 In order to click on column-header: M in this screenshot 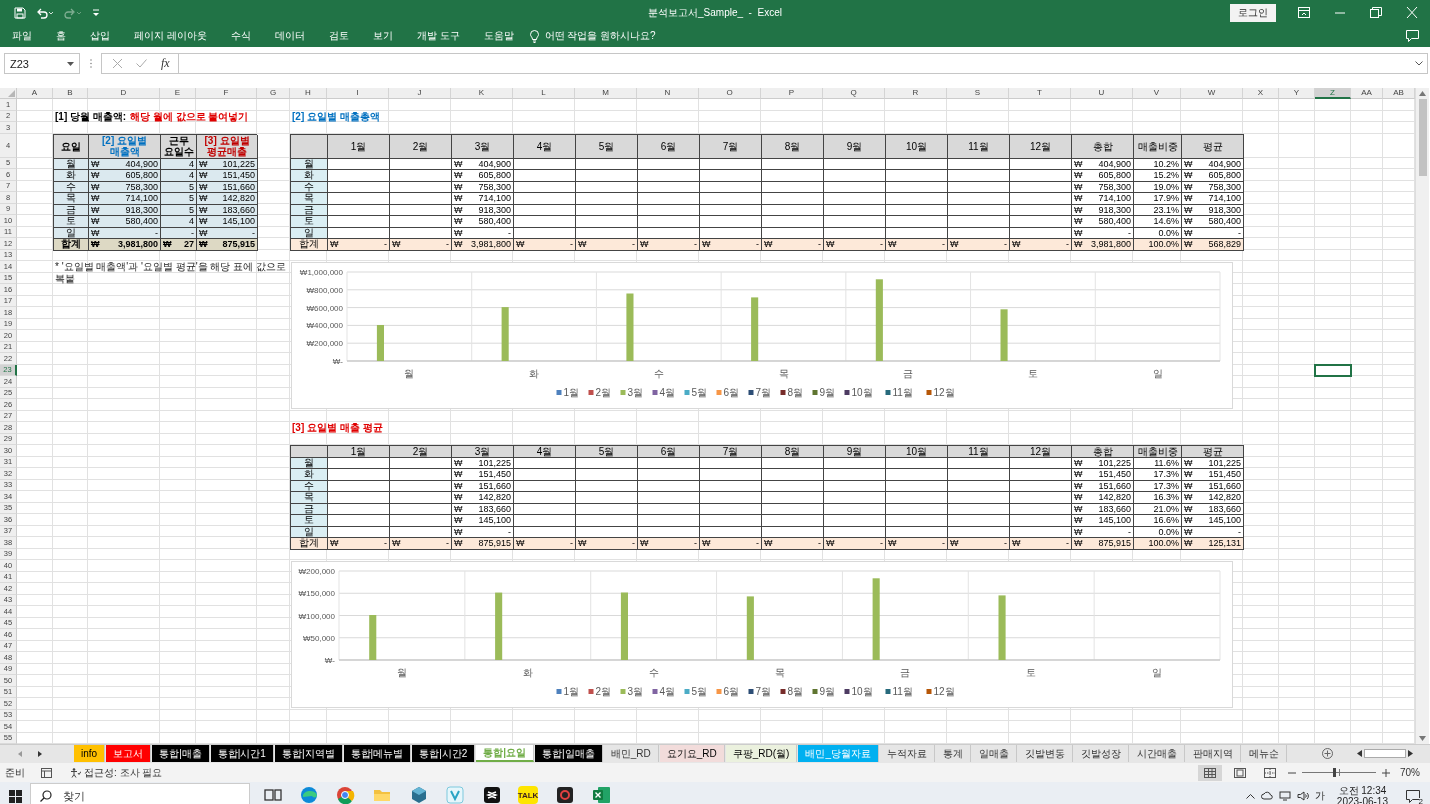, I will do `click(606, 93)`.